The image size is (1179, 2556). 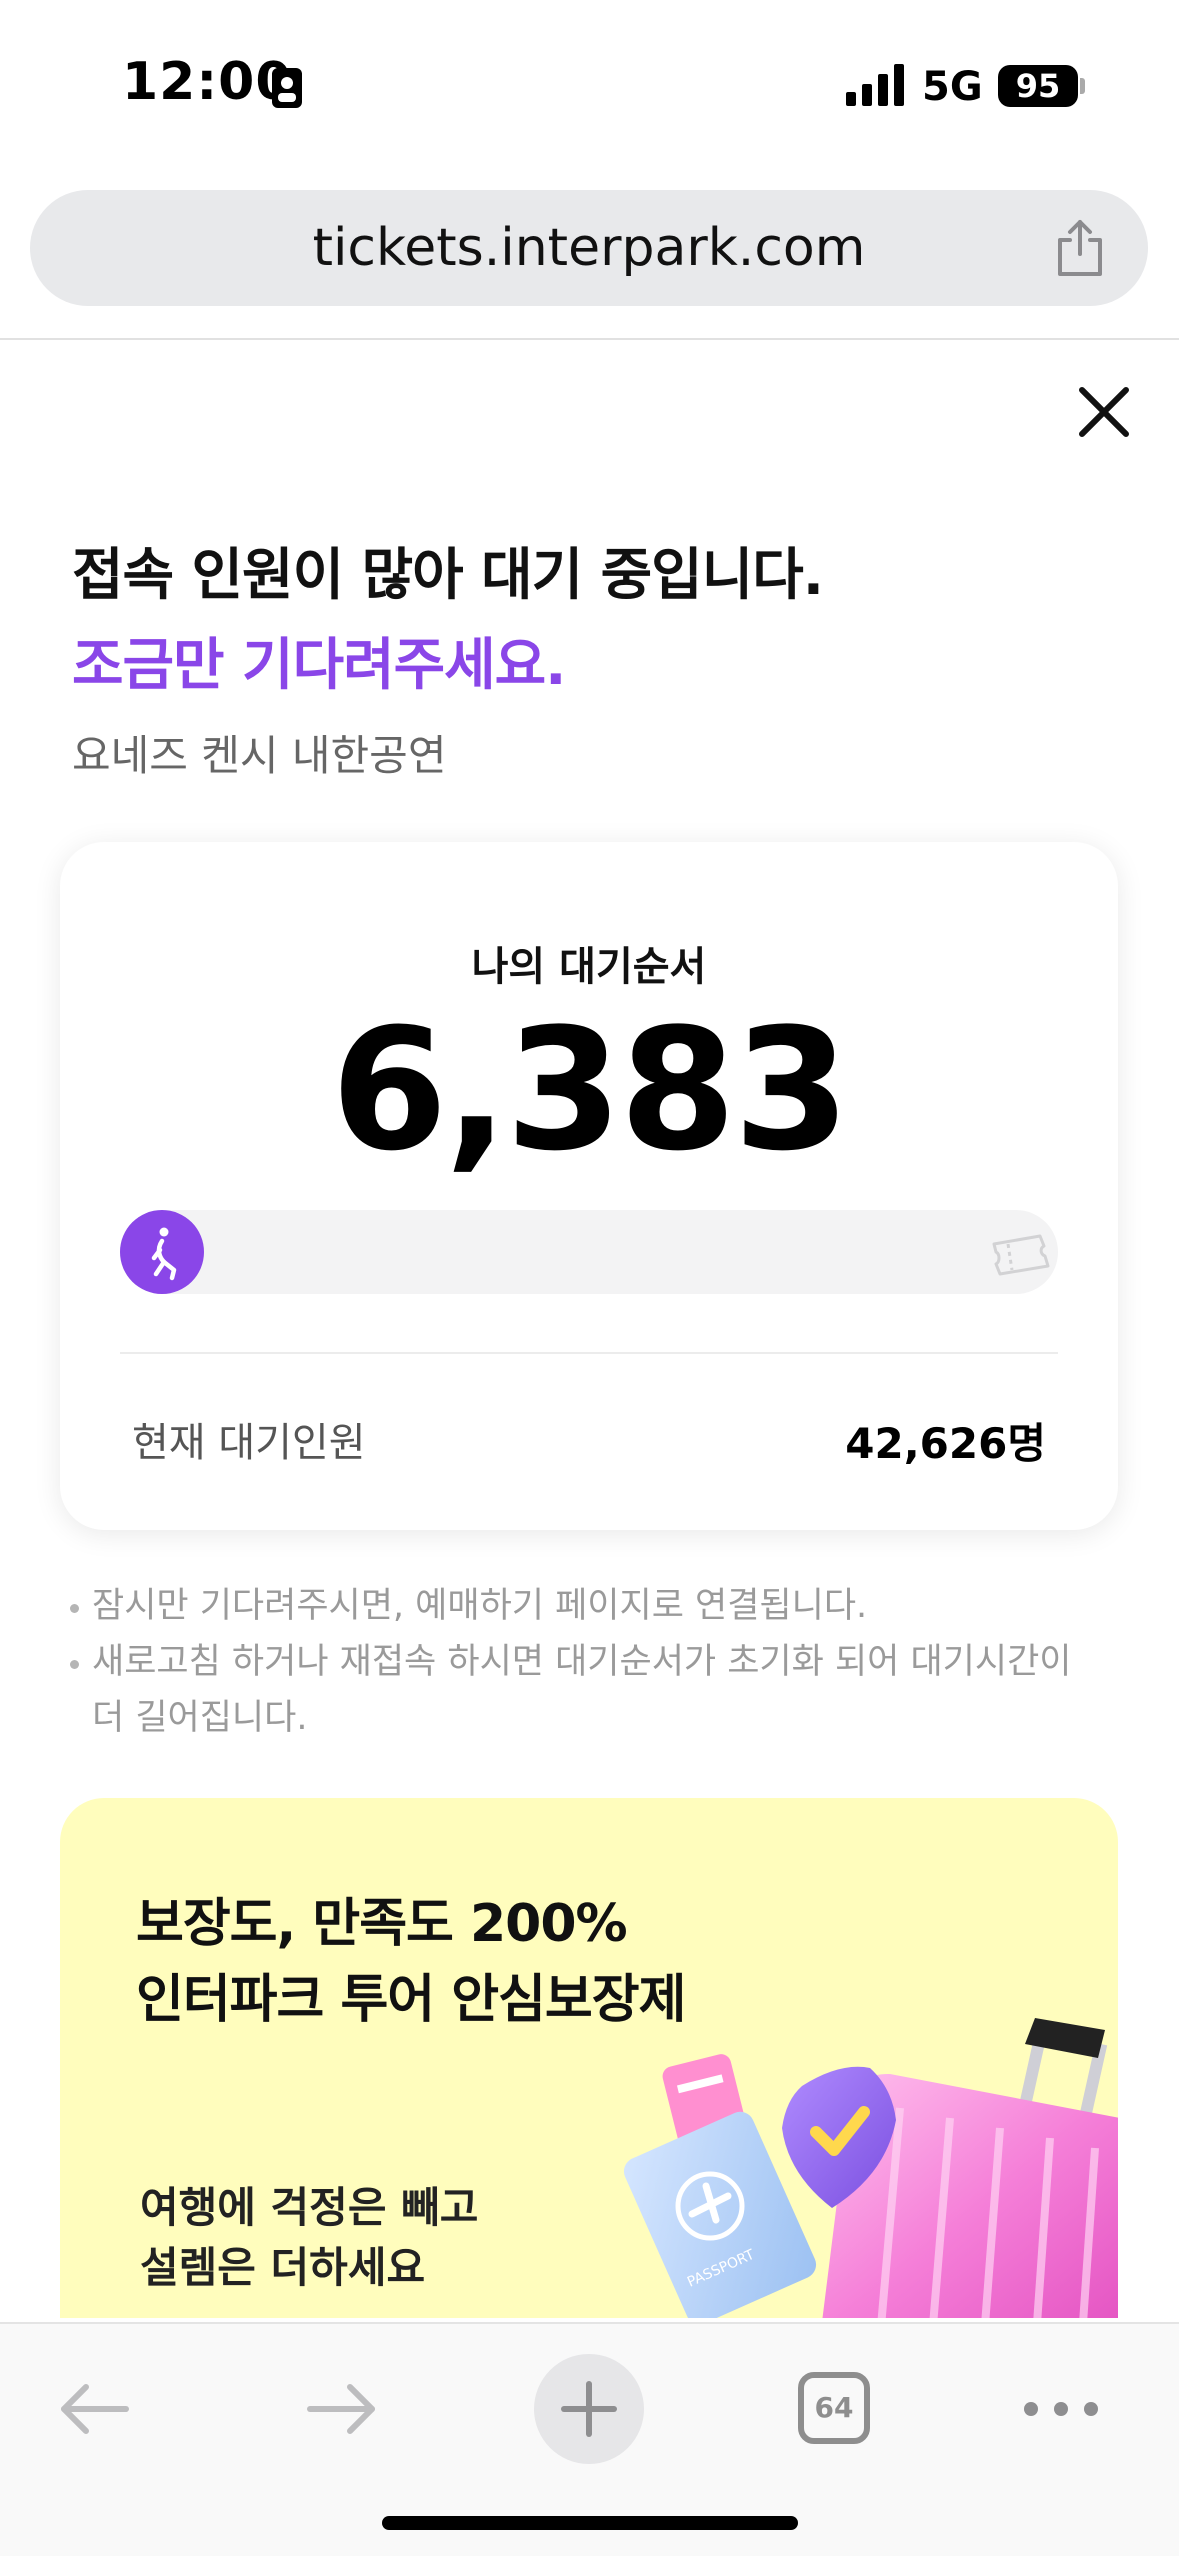 I want to click on new-tab-button, so click(x=589, y=2409).